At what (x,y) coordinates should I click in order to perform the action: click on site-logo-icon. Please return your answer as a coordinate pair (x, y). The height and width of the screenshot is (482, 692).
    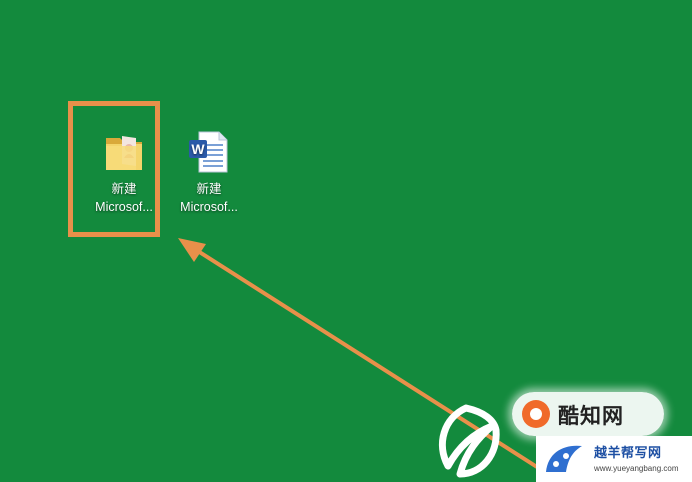
    Looking at the image, I should click on (564, 458).